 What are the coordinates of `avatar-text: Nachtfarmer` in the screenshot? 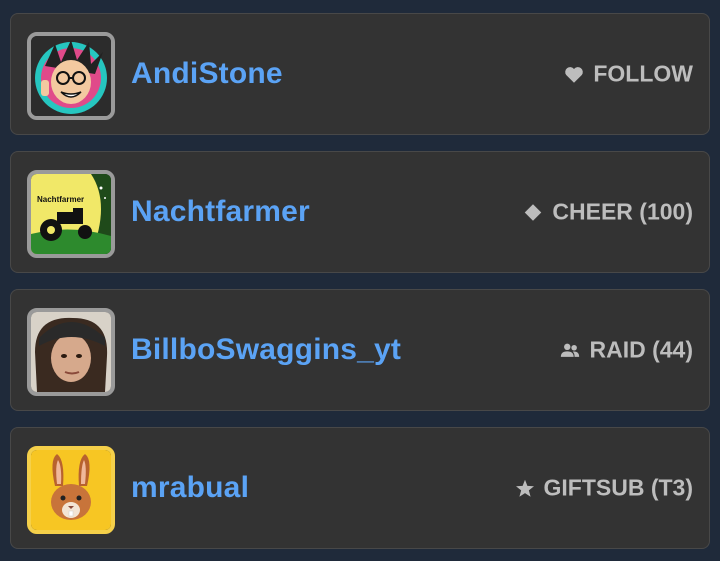 It's located at (60, 199).